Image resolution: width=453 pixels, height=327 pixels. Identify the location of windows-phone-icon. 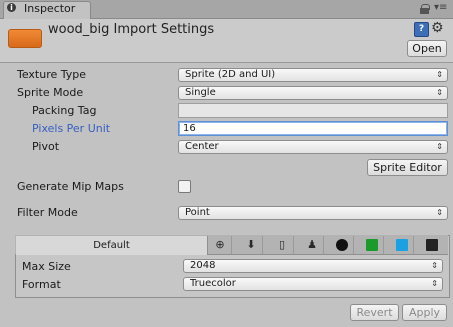
(402, 245).